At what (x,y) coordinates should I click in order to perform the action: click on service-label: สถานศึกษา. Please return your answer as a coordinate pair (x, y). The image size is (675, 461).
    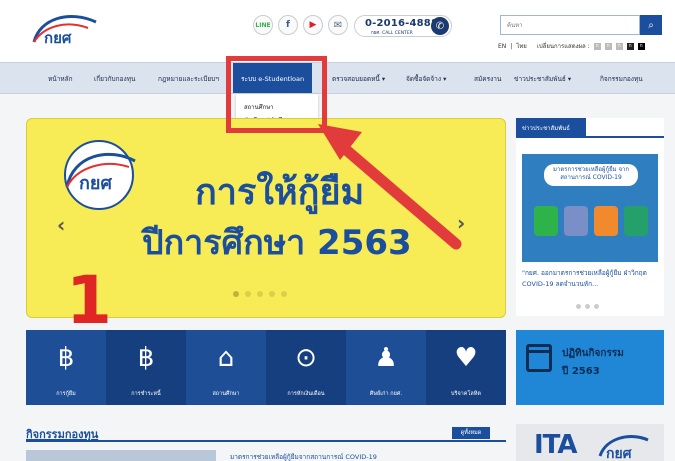
    Looking at the image, I should click on (226, 394).